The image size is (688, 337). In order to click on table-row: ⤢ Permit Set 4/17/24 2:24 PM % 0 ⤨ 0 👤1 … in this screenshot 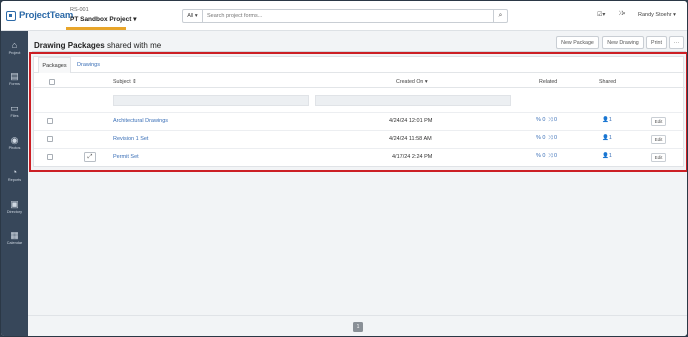, I will do `click(359, 156)`.